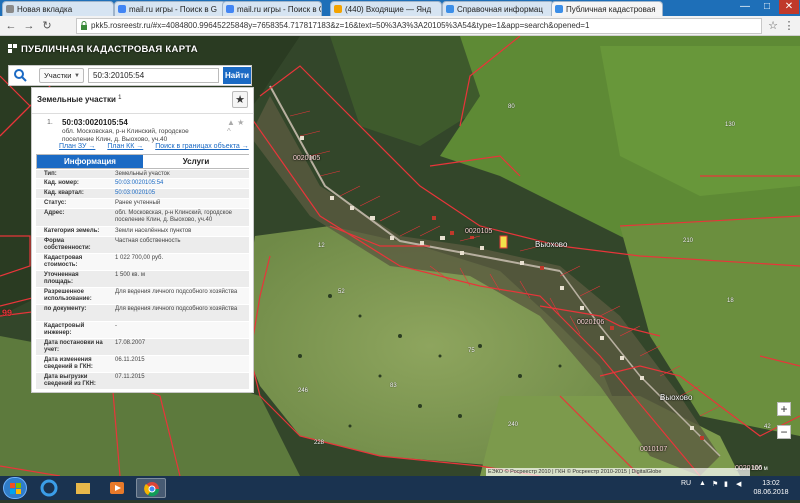  What do you see at coordinates (715, 484) in the screenshot?
I see `flag-icon: ⚑` at bounding box center [715, 484].